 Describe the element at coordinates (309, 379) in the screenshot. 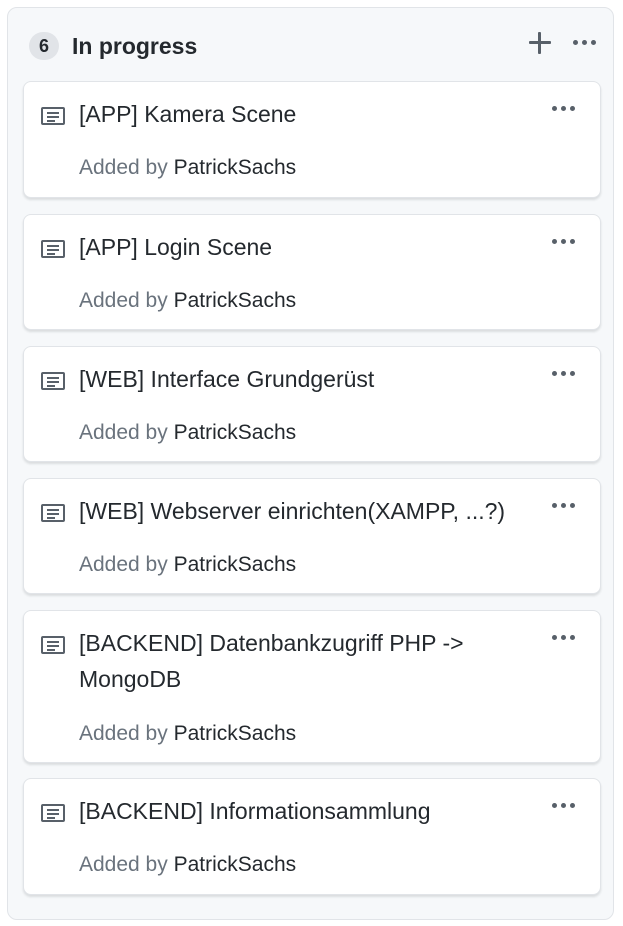

I see `card-title: [WEB] Interface Grundgerüst` at that location.